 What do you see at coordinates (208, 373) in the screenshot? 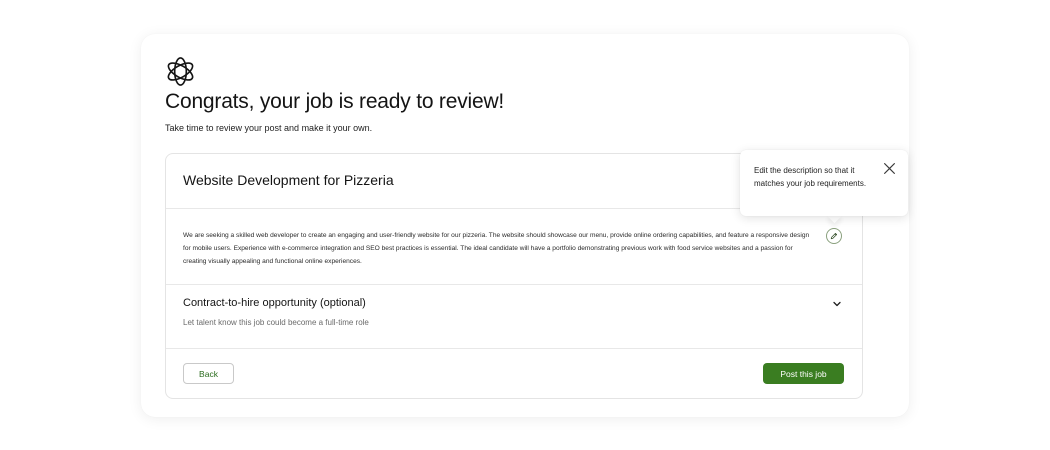
I see `back-button: Back` at bounding box center [208, 373].